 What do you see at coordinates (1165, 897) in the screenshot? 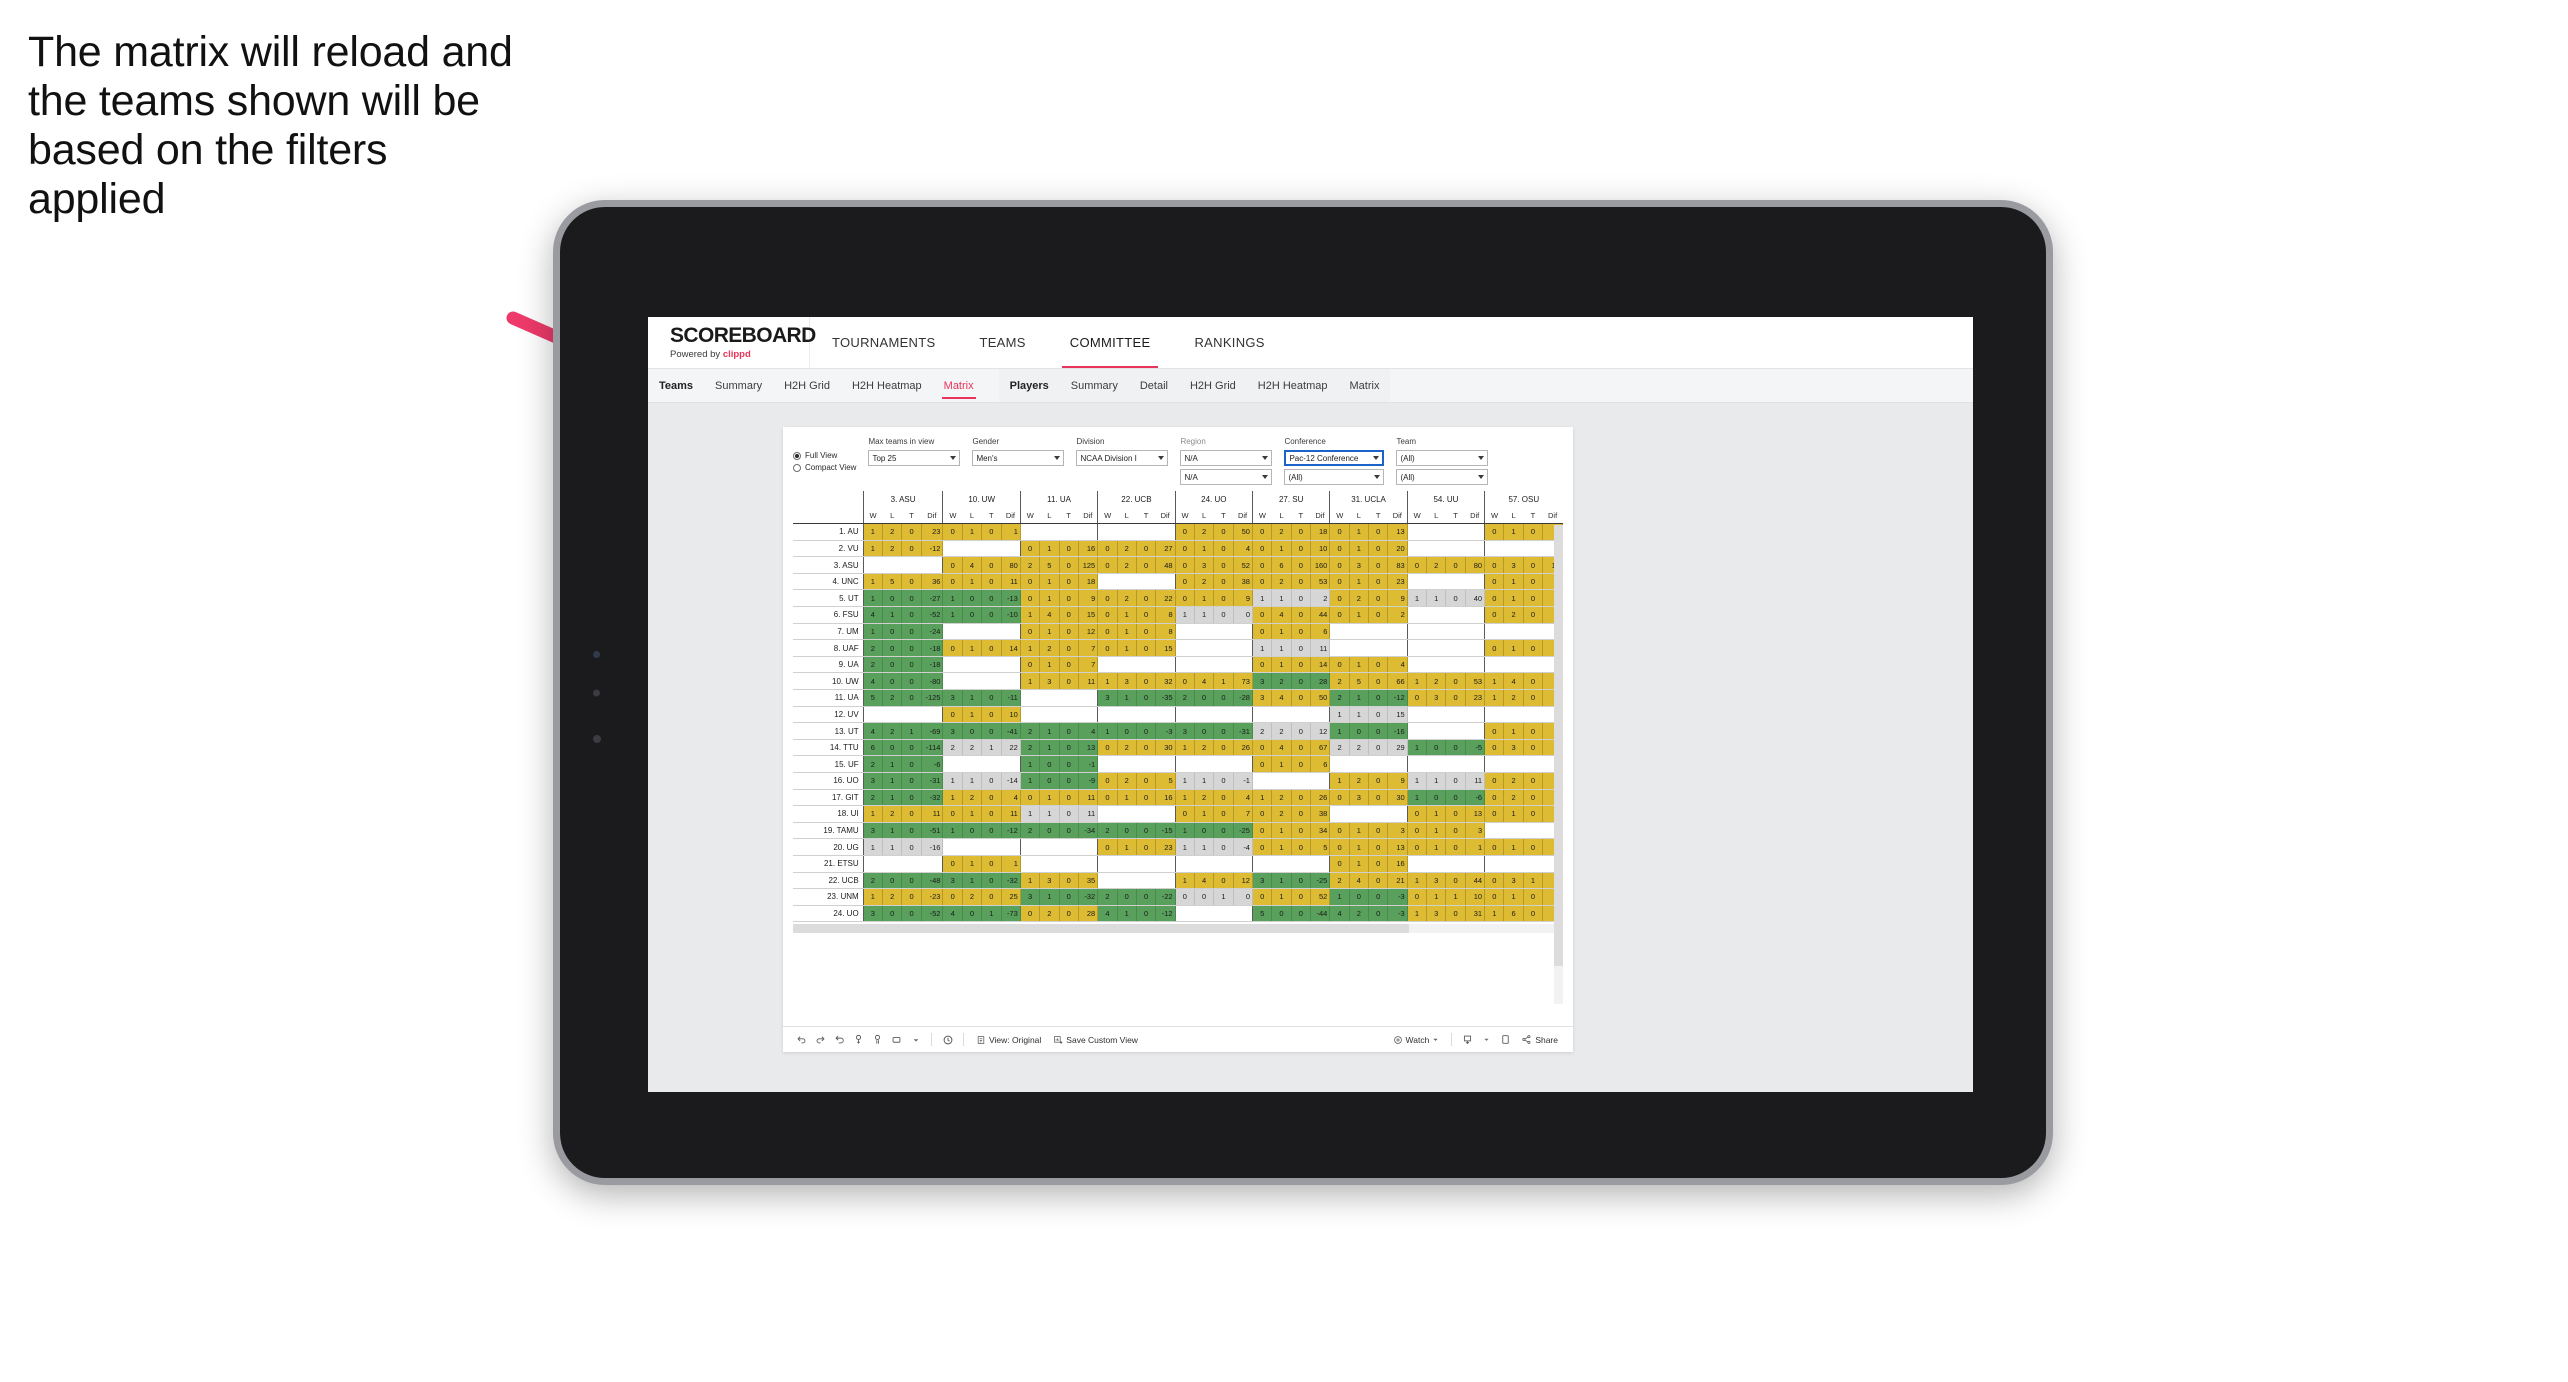
I see `matrix-cell: -22` at bounding box center [1165, 897].